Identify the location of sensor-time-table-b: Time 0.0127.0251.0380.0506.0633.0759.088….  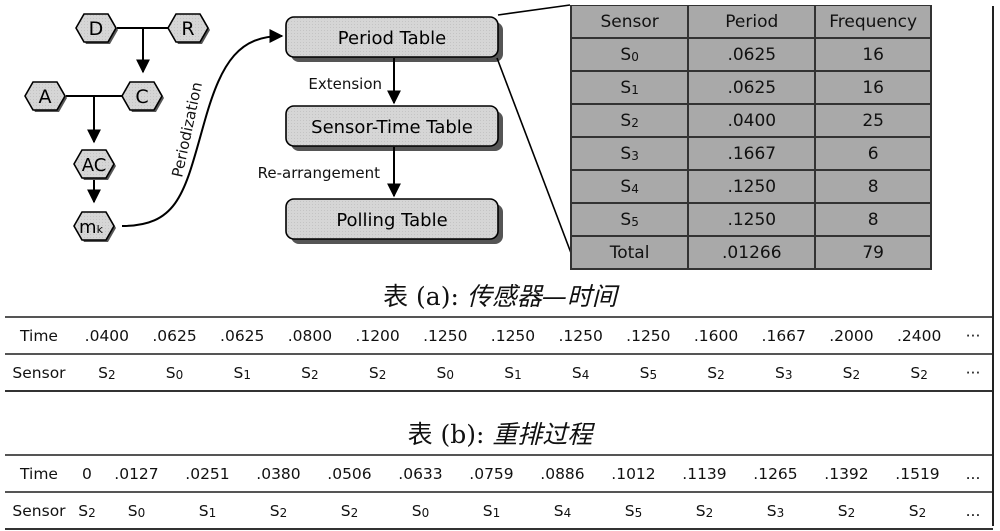
(499, 492).